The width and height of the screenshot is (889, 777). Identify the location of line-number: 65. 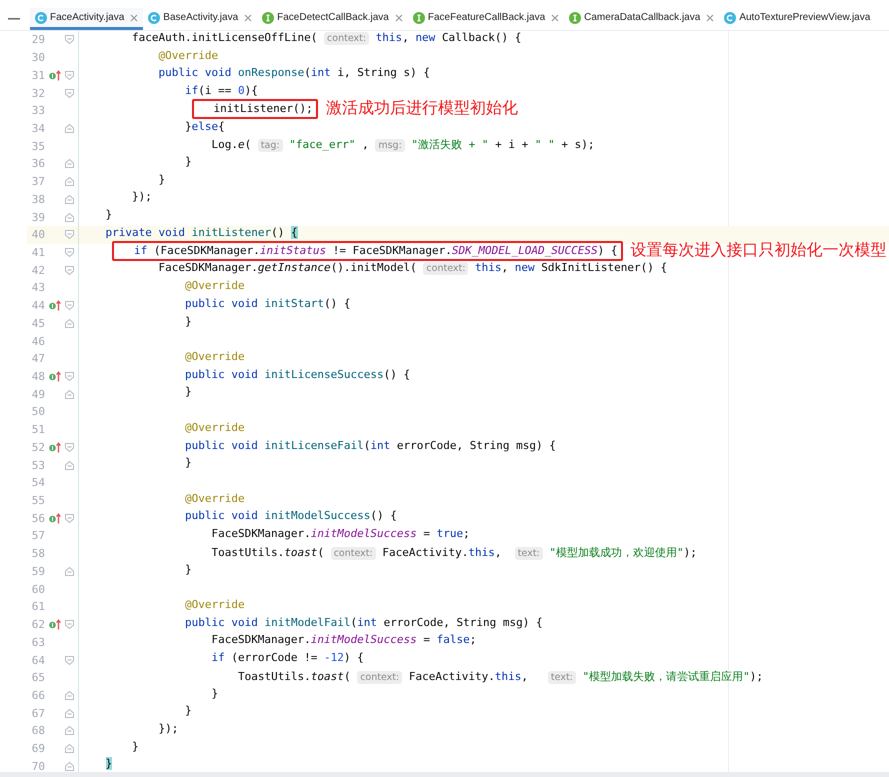
(37, 677).